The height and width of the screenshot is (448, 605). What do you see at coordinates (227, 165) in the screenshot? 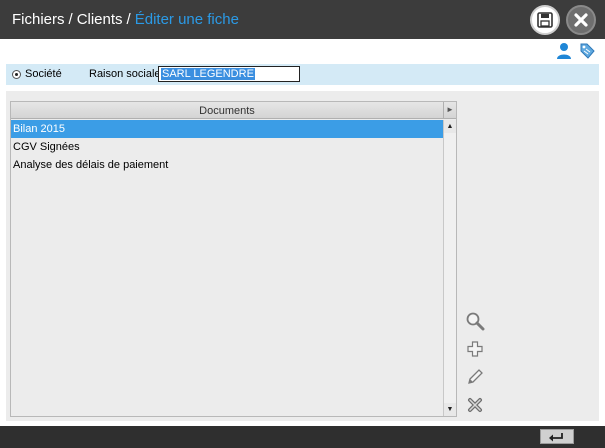
I see `list-item: Analyse des délais de paiement` at bounding box center [227, 165].